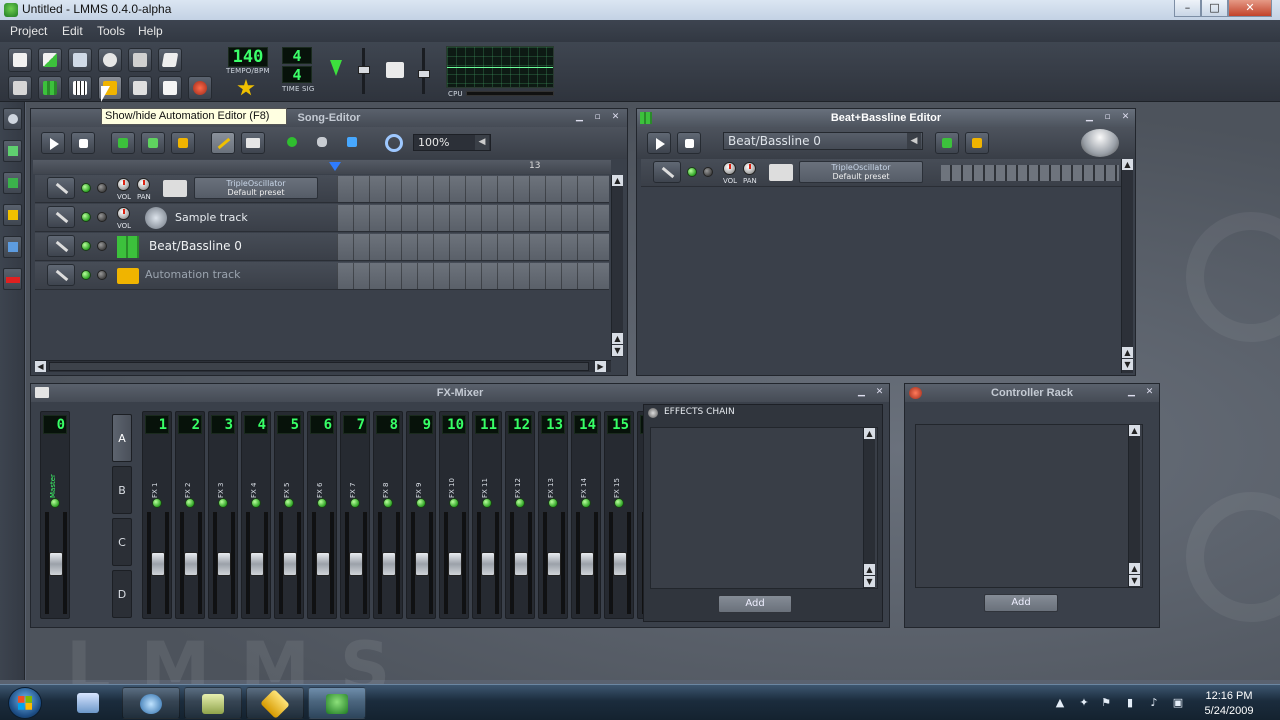  Describe the element at coordinates (689, 143) in the screenshot. I see `bb-stop-button` at that location.